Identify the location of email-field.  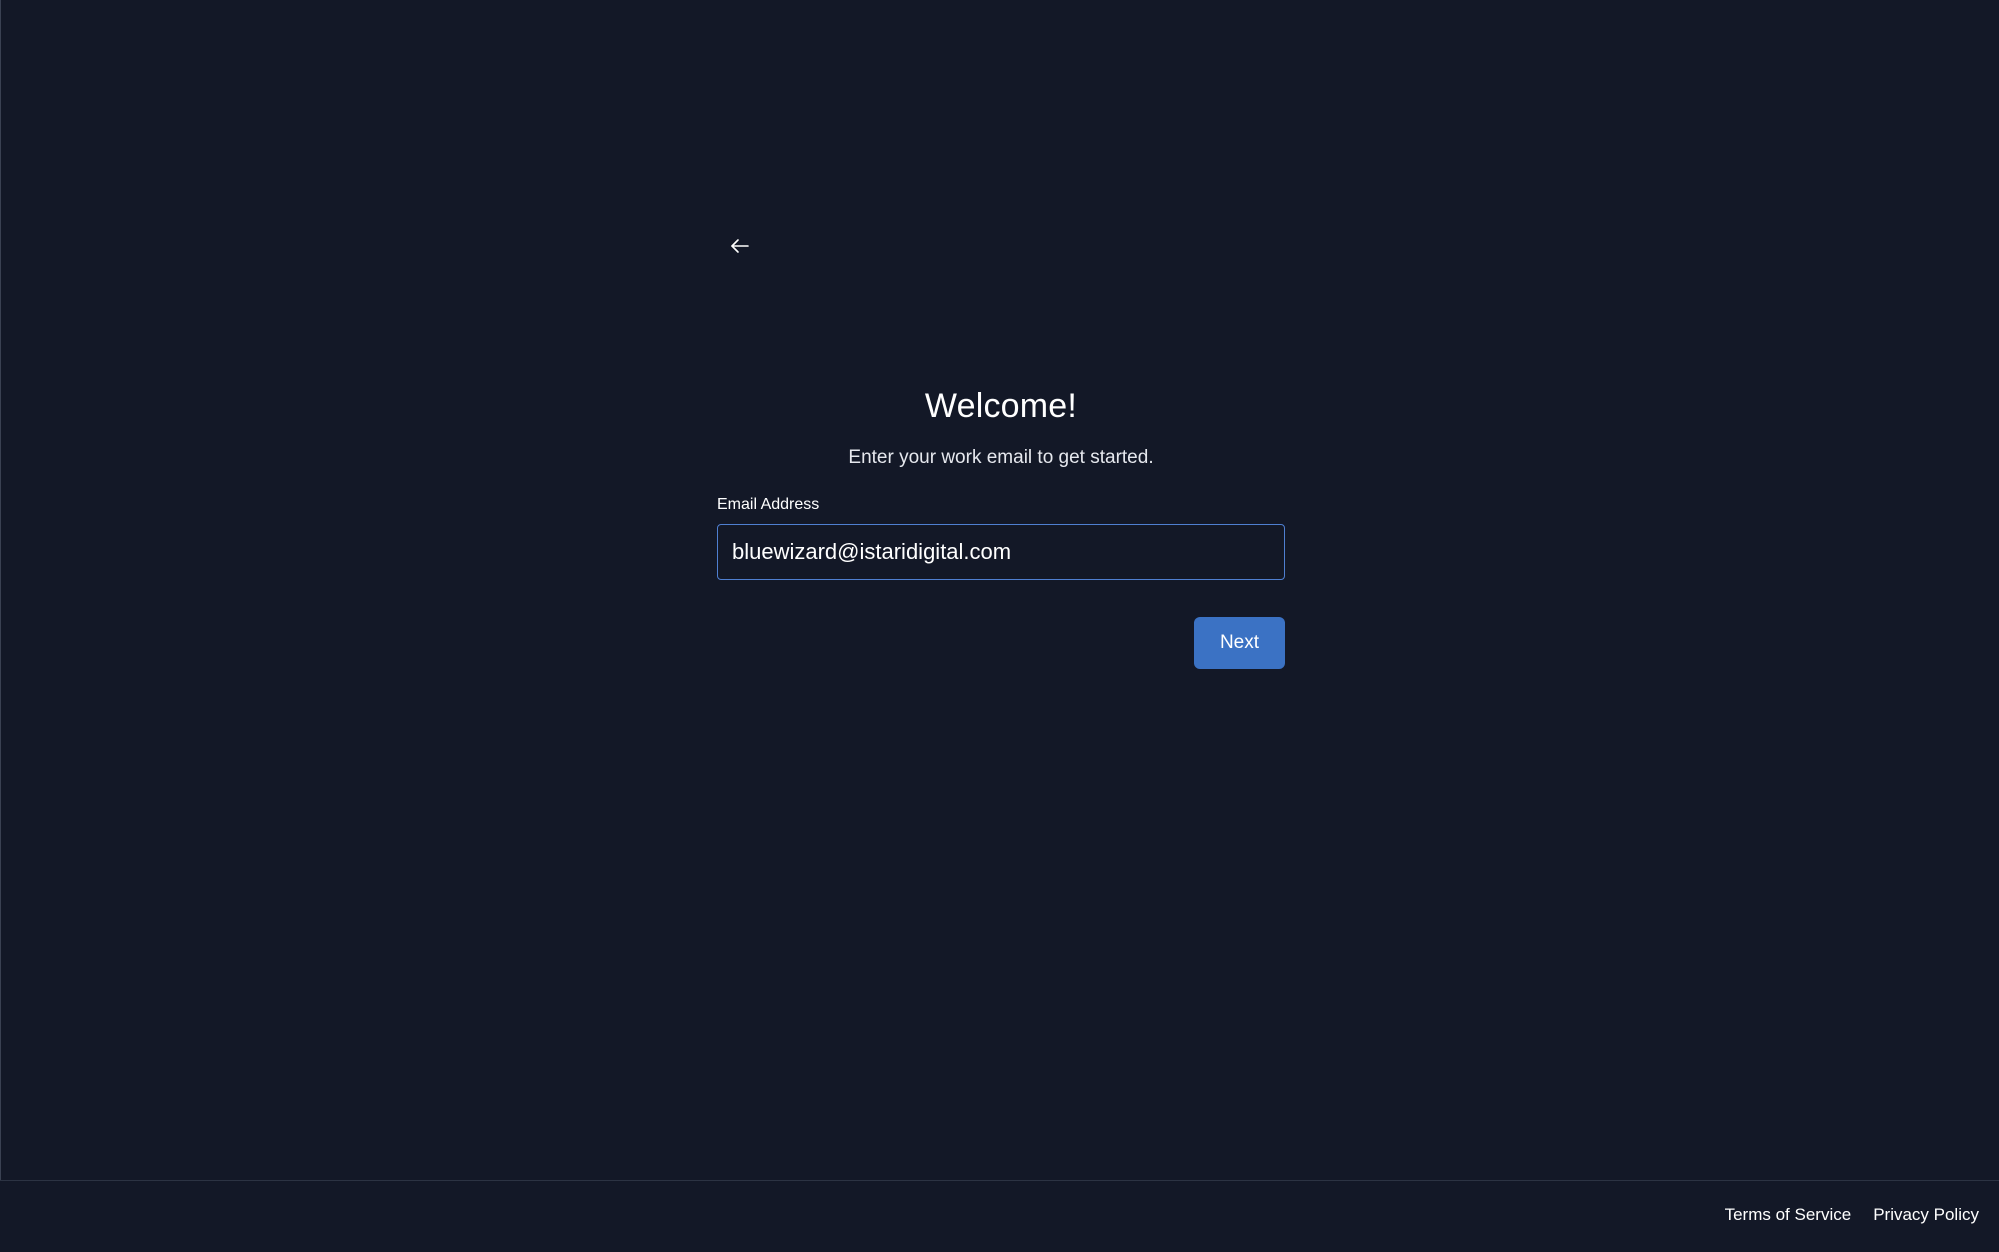
(1001, 552).